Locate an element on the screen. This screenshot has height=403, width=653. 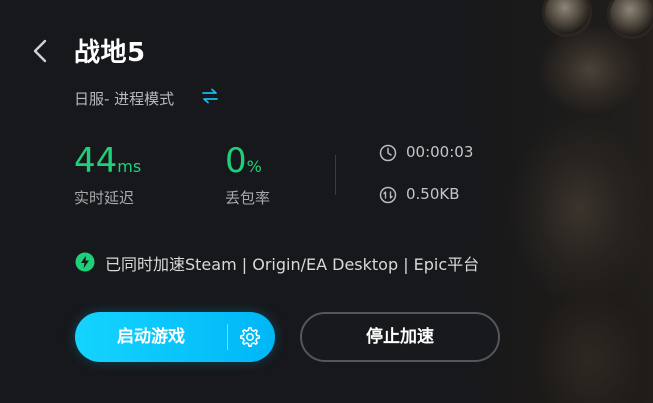
latency-number: 44 is located at coordinates (96, 161).